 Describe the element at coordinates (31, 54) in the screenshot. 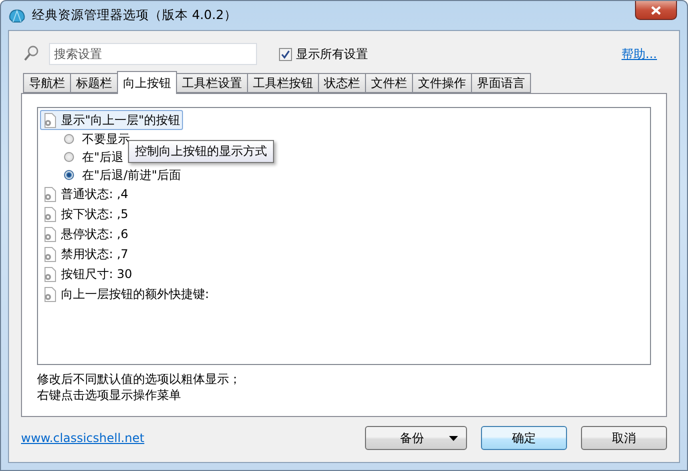

I see `search-icon` at that location.